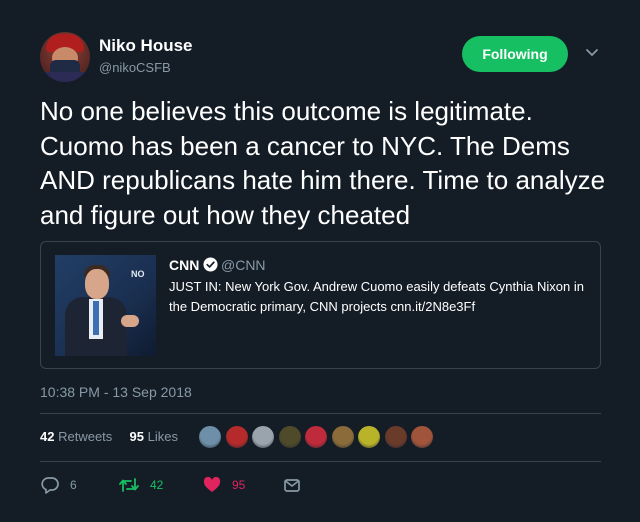  I want to click on quoted-image-logo-text: NO, so click(138, 274).